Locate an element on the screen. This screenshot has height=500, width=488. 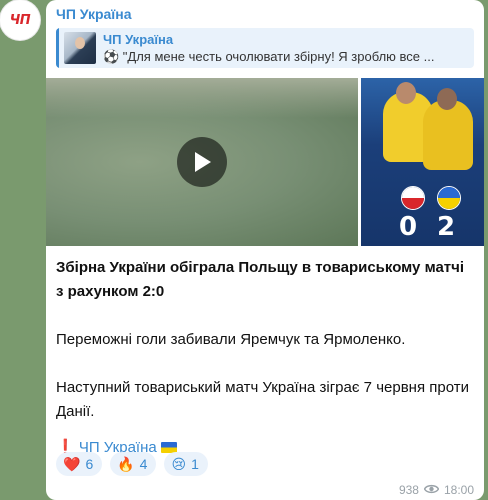
play-icon is located at coordinates (202, 162).